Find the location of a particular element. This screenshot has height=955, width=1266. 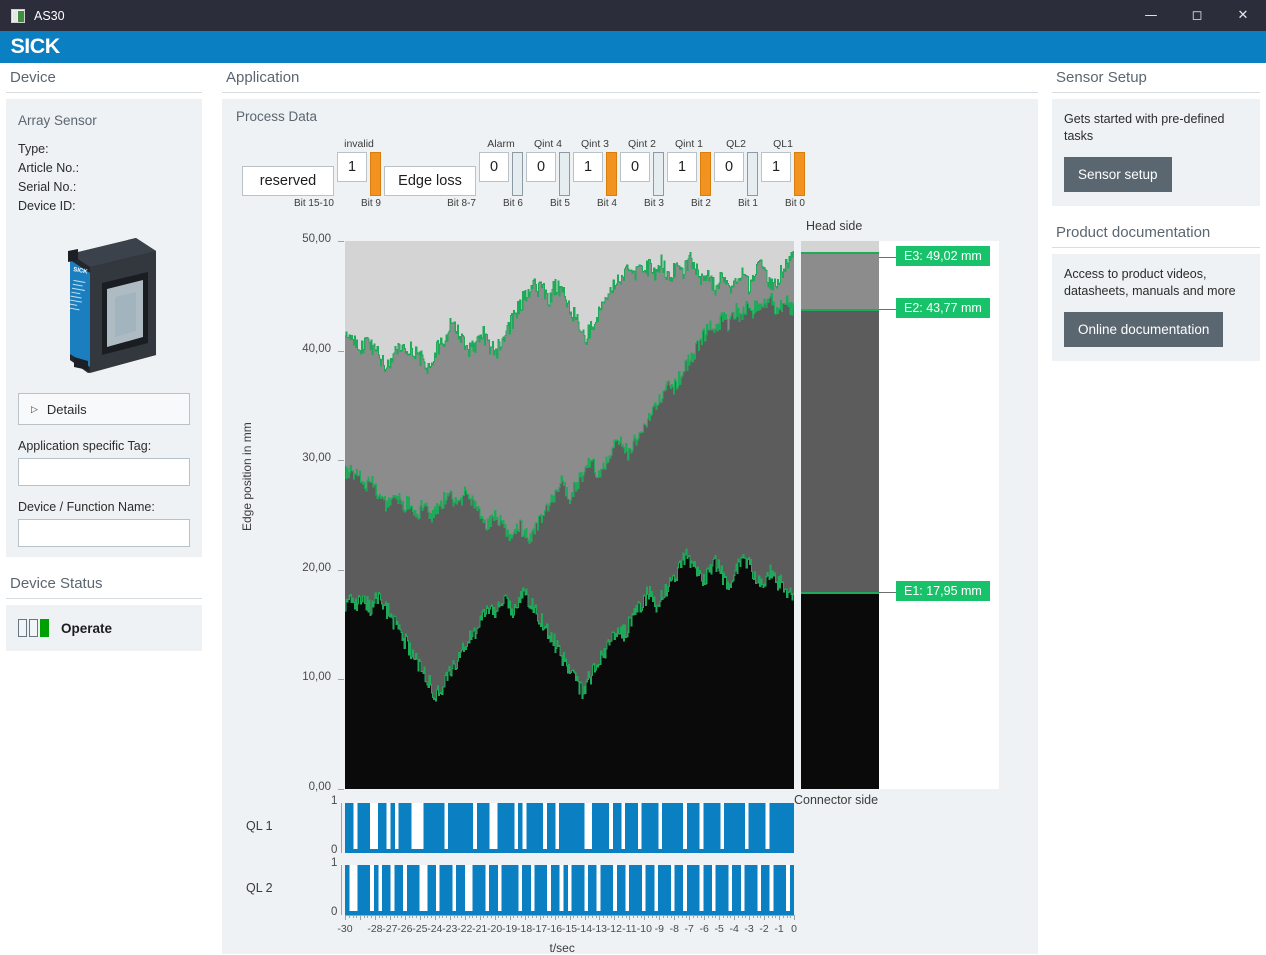

process-data-item-7-value: 1 is located at coordinates (682, 167).